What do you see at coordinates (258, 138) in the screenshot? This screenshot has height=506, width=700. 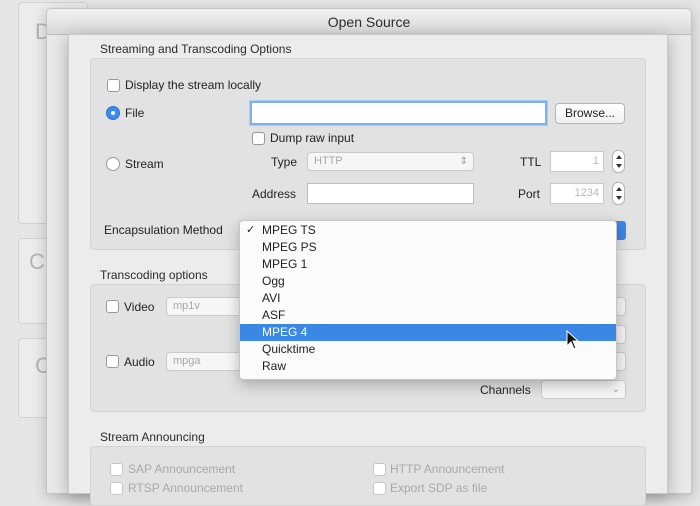 I see `dump-raw-checkbox` at bounding box center [258, 138].